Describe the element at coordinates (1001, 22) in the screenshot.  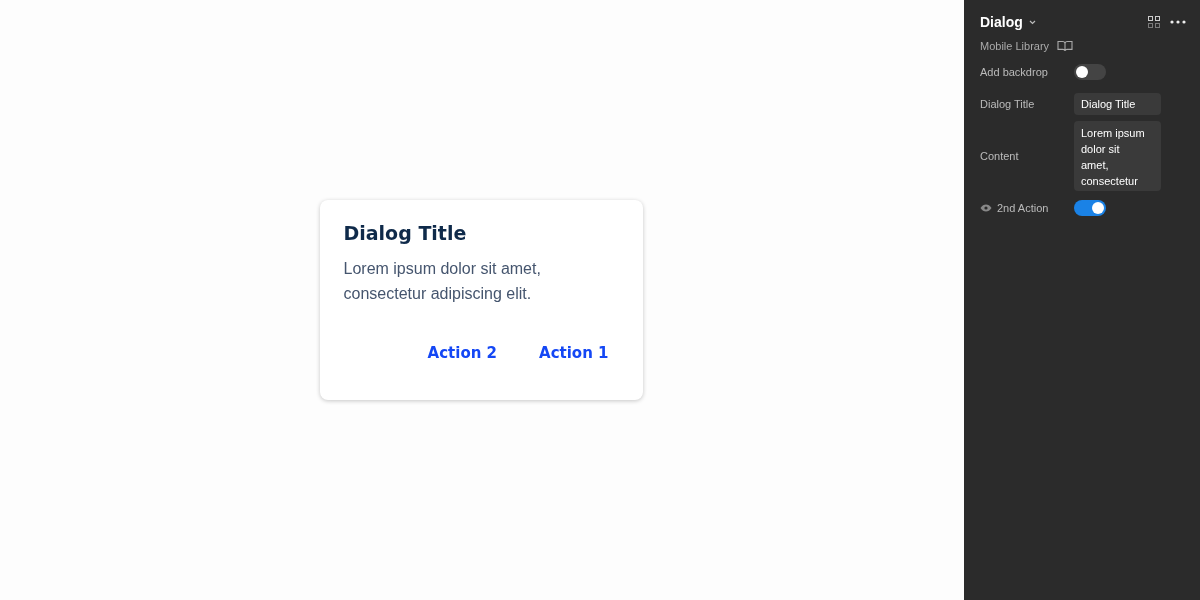
I see `component-title: Dialog` at that location.